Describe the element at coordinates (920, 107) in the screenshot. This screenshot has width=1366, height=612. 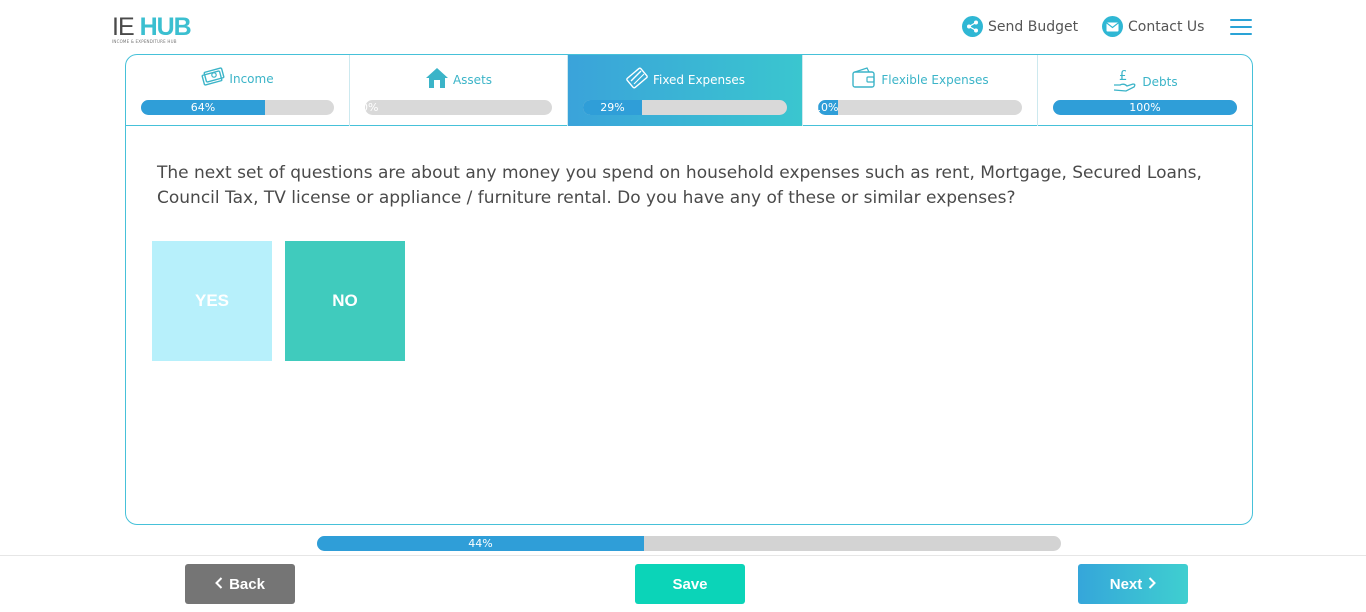
I see `flexible-expenses-progress-bar: 10%` at that location.